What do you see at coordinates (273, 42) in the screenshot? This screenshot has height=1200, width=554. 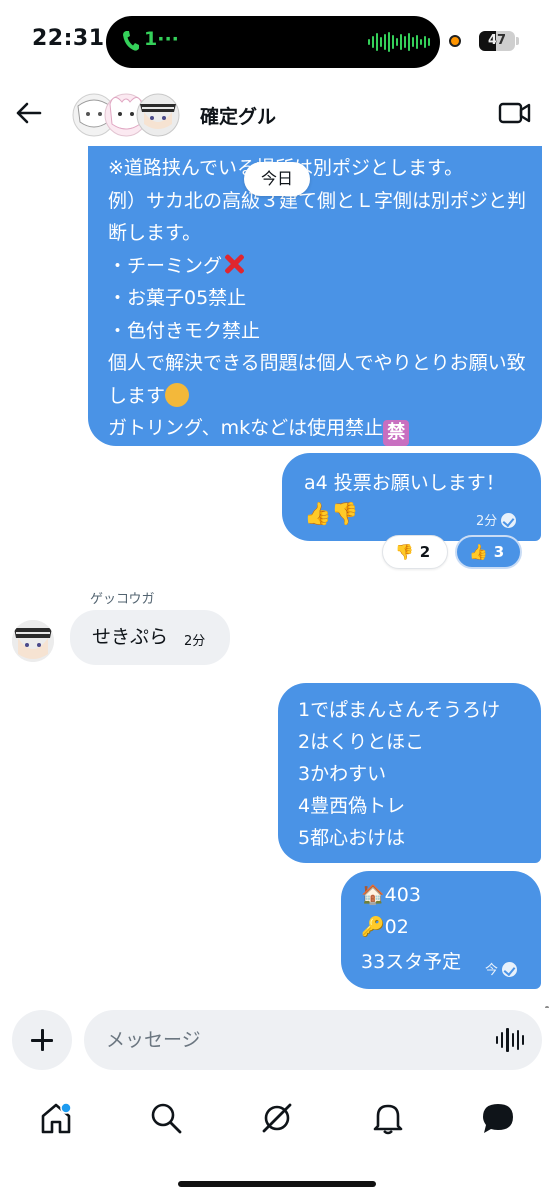 I see `dynamic-island: 1···` at bounding box center [273, 42].